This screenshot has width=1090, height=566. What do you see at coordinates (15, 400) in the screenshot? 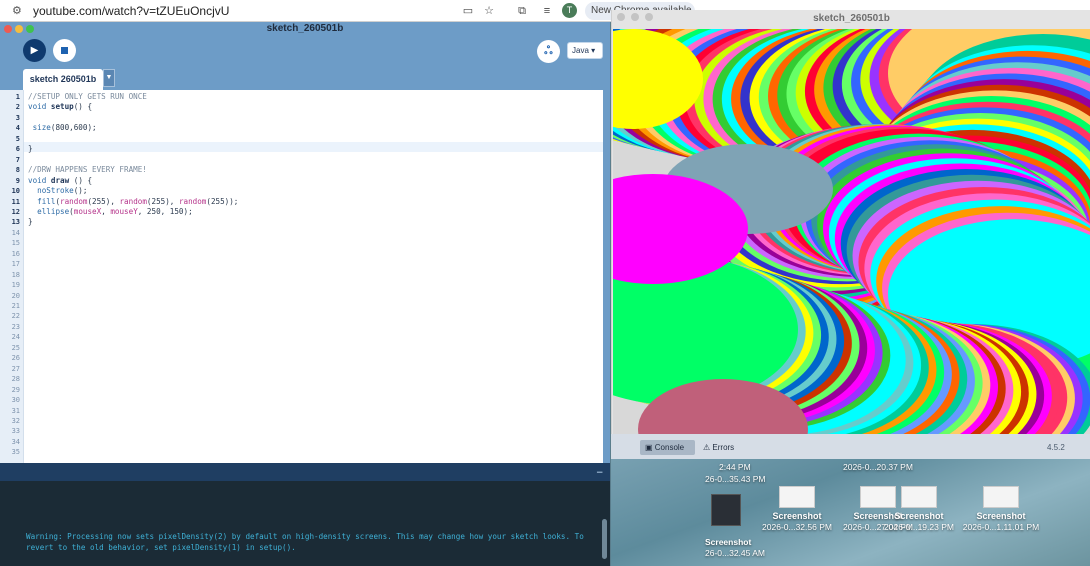
I see `line-number: 30` at bounding box center [15, 400].